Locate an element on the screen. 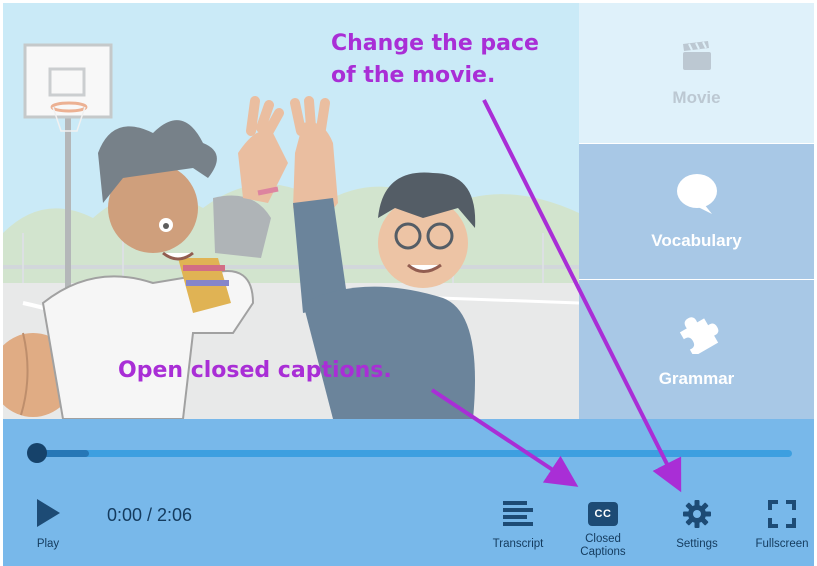  cc-badge: CC is located at coordinates (603, 514).